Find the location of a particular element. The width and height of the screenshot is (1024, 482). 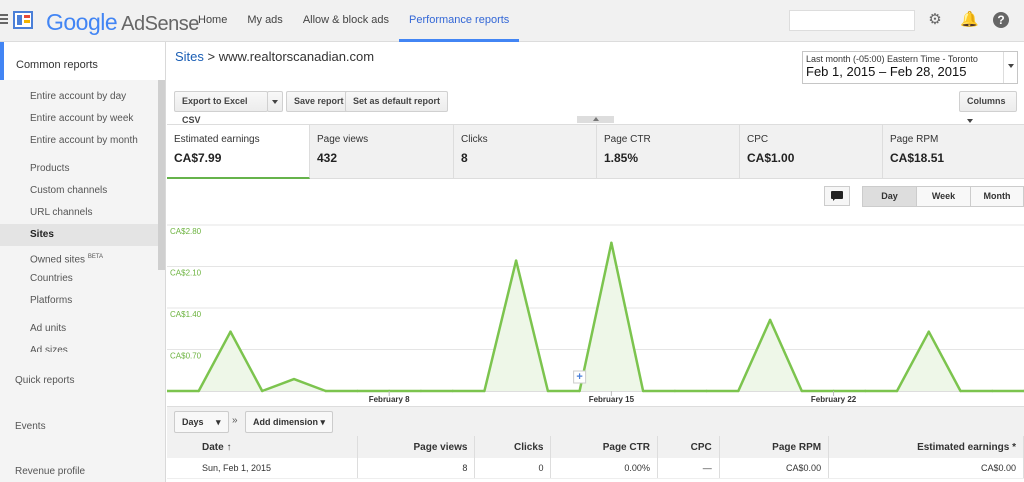

date-range-value: Feb 1, 2015 – Feb 28, 2015 is located at coordinates (886, 71).